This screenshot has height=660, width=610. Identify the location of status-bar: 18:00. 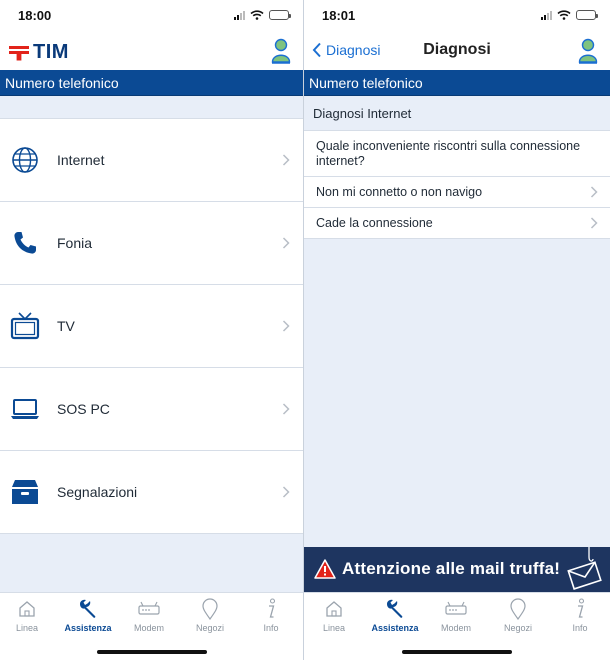
(151, 16).